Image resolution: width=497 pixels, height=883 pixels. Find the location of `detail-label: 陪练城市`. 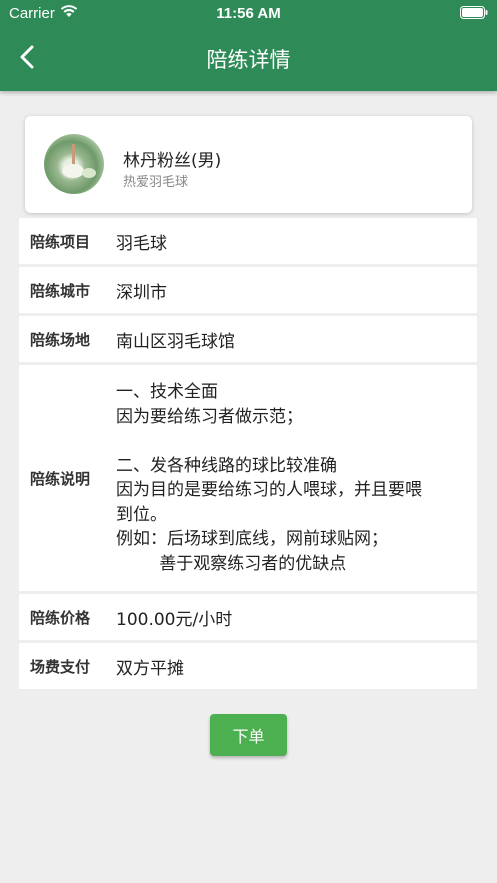

detail-label: 陪练城市 is located at coordinates (60, 290).